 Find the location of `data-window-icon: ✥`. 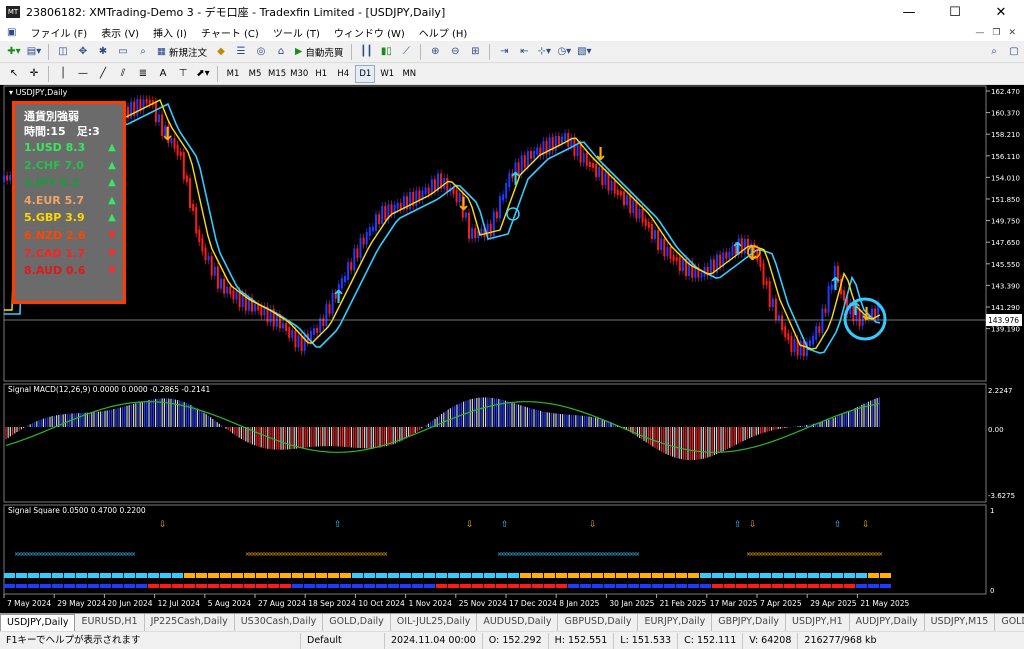

data-window-icon: ✥ is located at coordinates (83, 52).